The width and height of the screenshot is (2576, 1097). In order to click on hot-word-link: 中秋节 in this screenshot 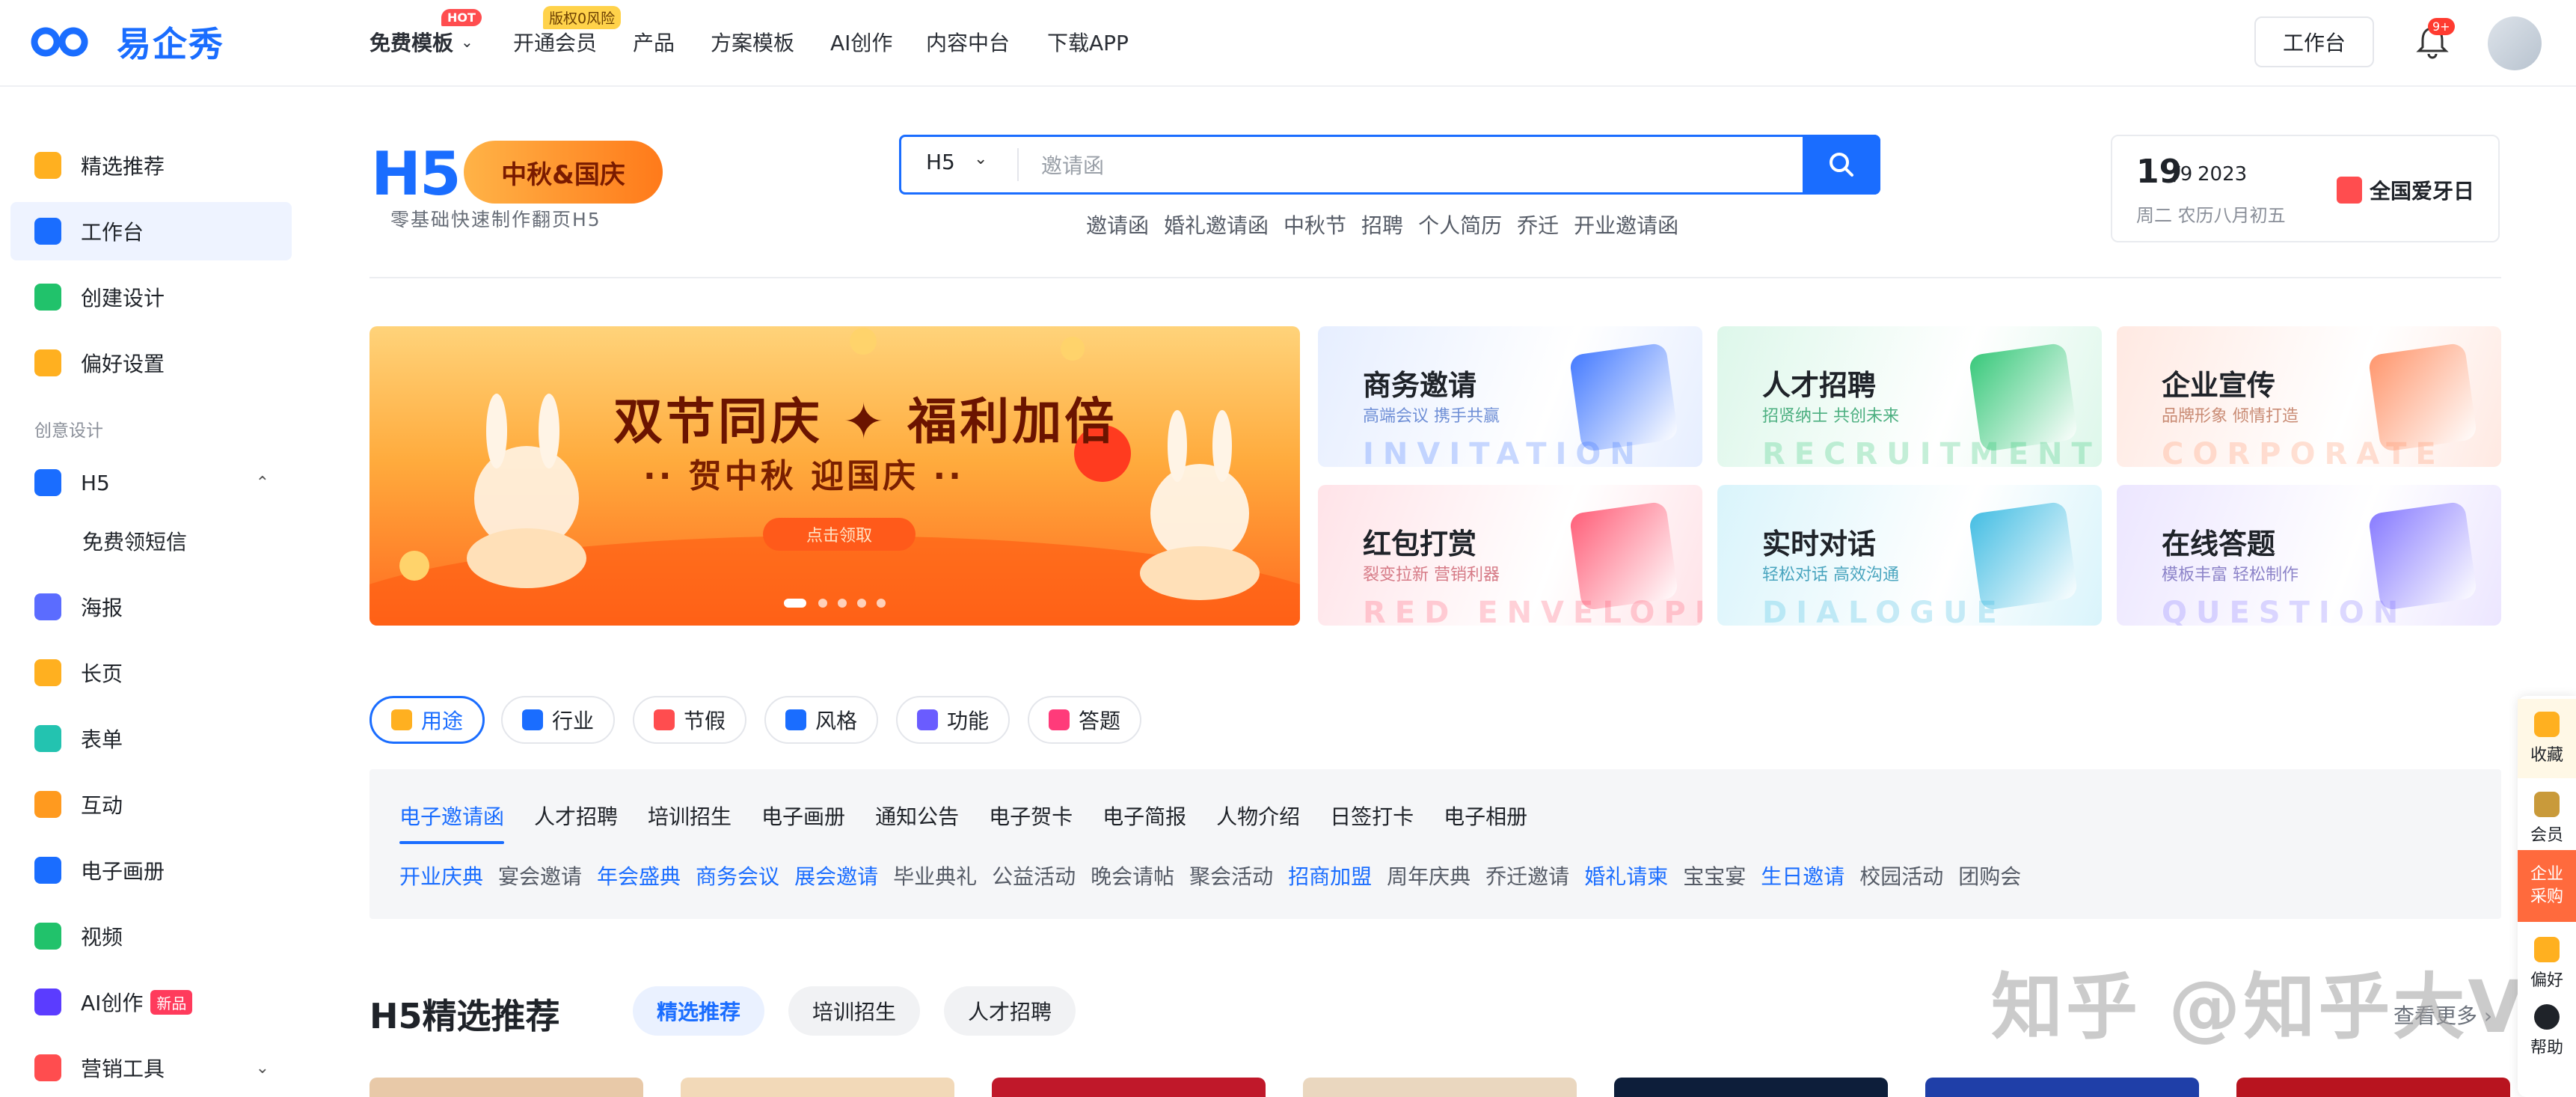, I will do `click(1315, 224)`.